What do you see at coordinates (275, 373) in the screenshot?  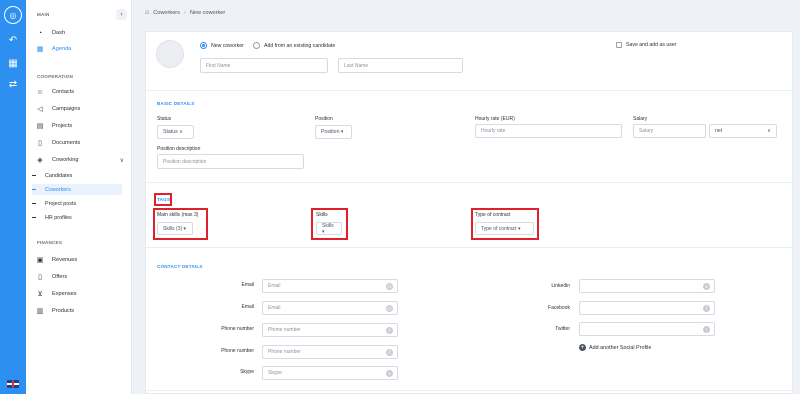 I see `input-placeholder: Skype` at bounding box center [275, 373].